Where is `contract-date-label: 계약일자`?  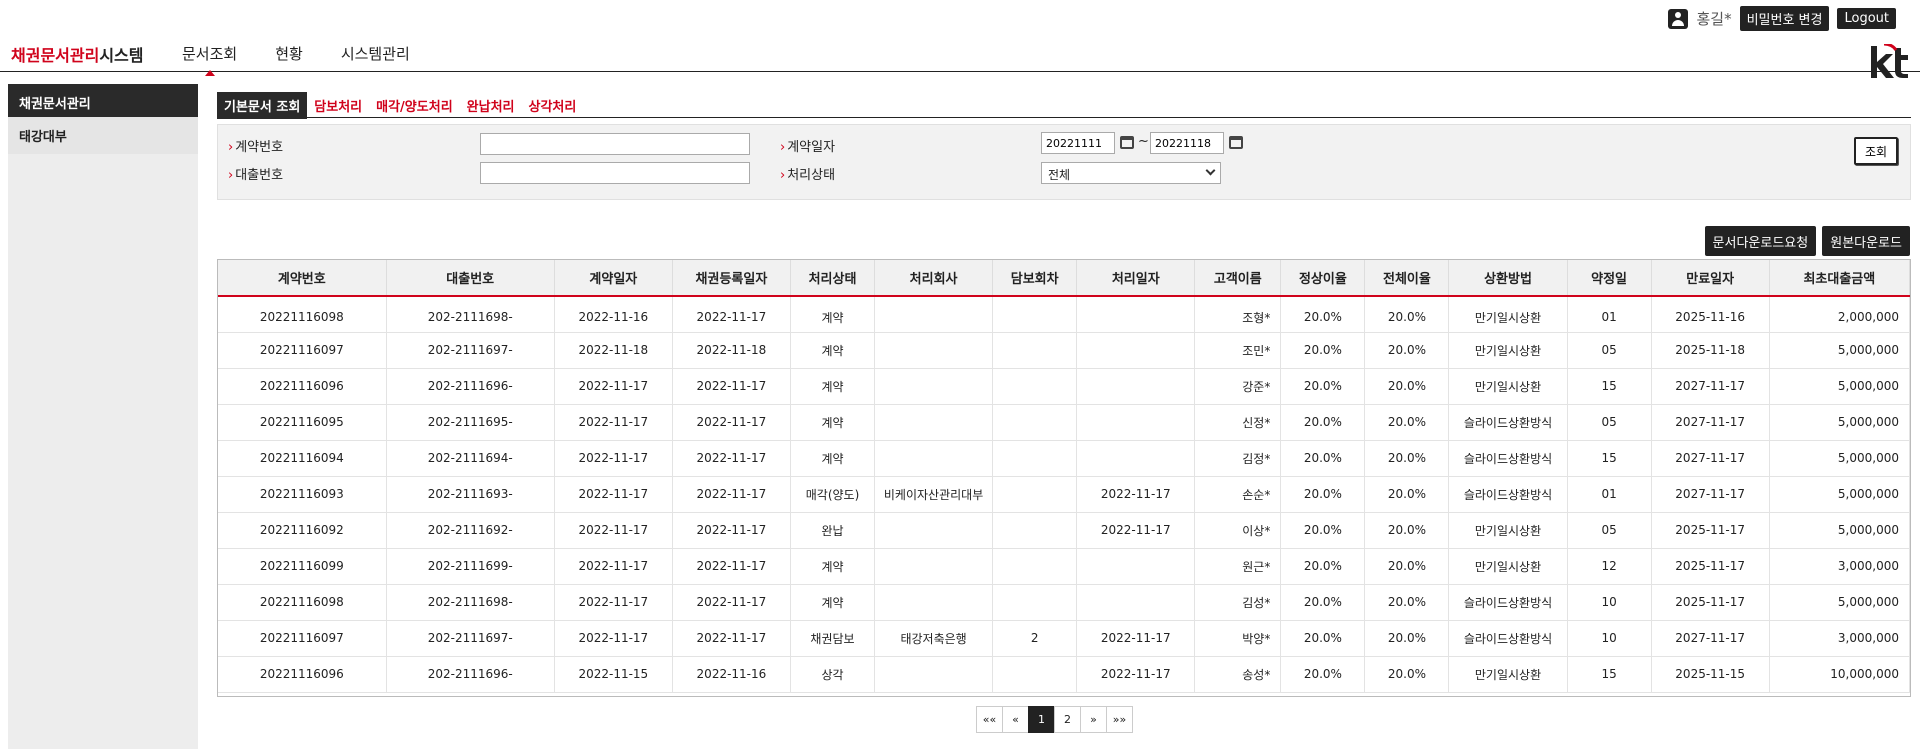
contract-date-label: 계약일자 is located at coordinates (807, 145).